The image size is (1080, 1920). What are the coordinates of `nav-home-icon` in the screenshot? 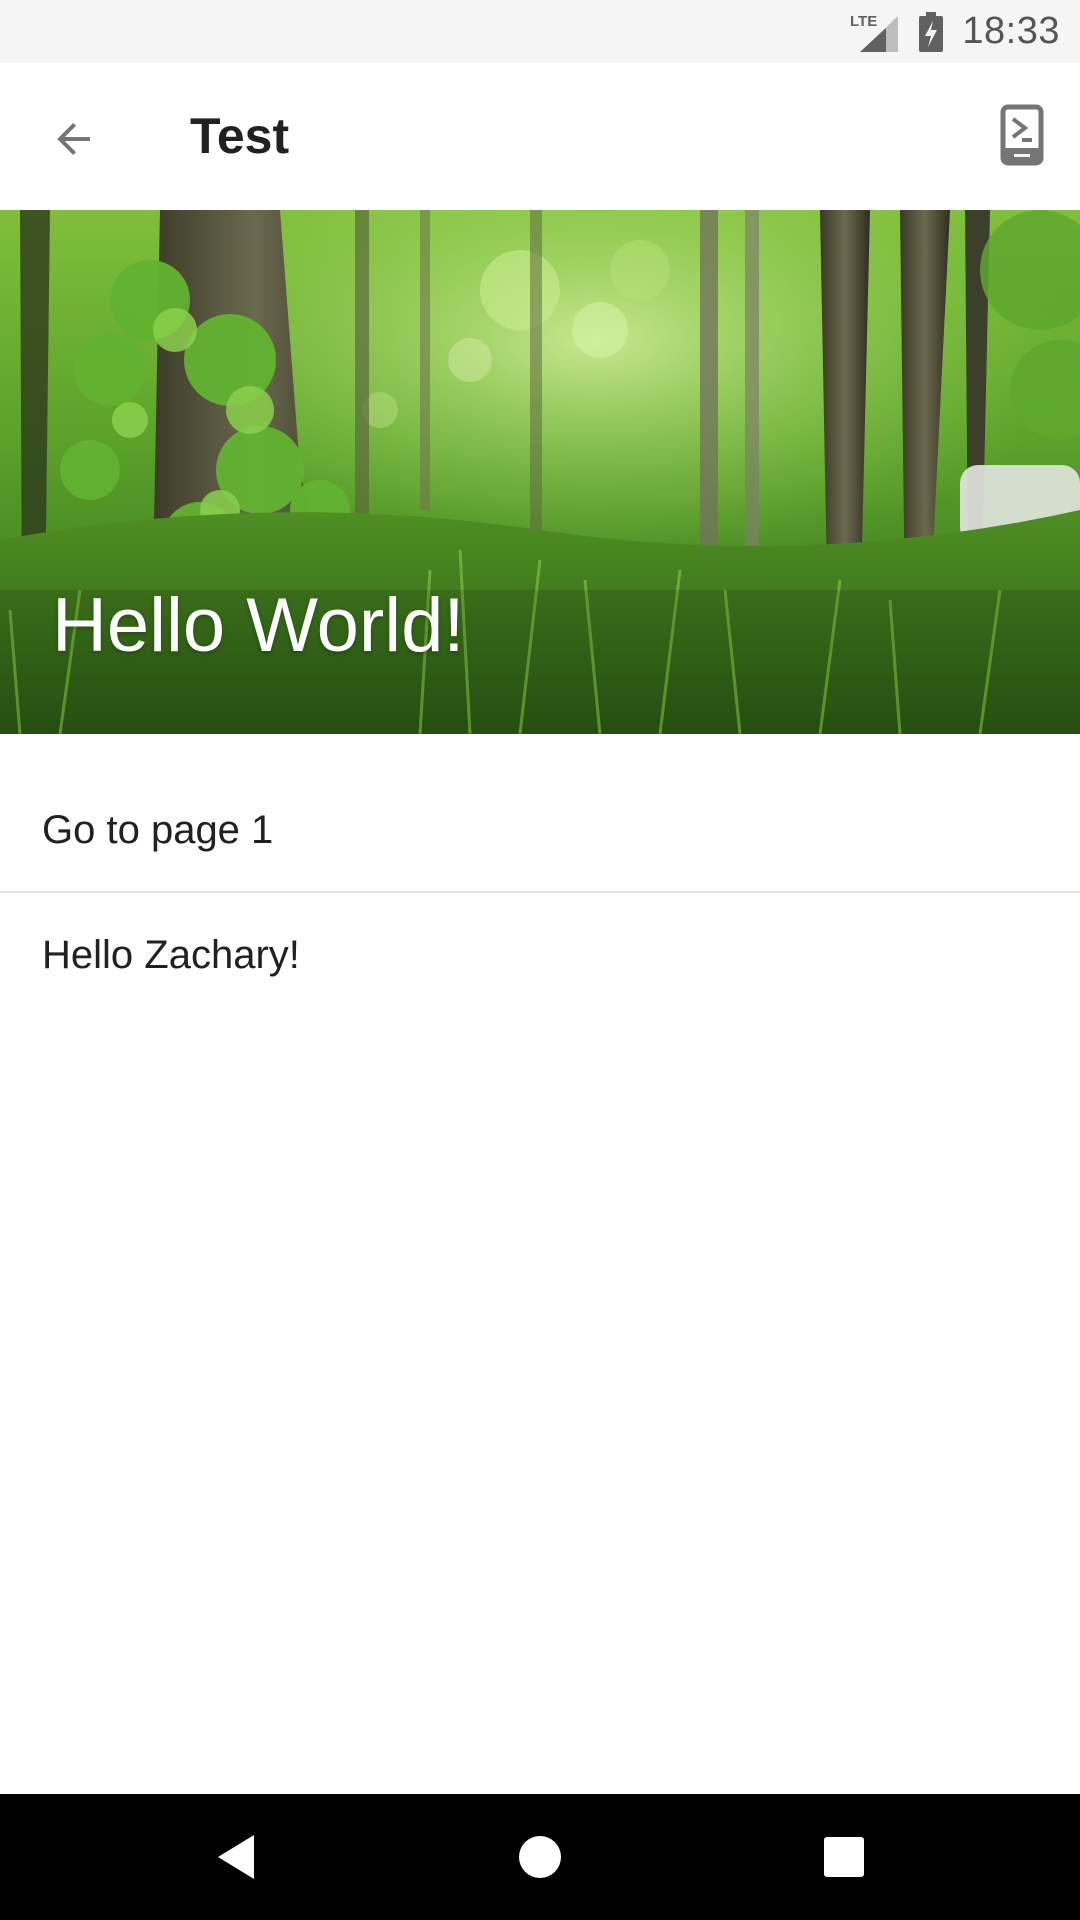 It's located at (540, 1857).